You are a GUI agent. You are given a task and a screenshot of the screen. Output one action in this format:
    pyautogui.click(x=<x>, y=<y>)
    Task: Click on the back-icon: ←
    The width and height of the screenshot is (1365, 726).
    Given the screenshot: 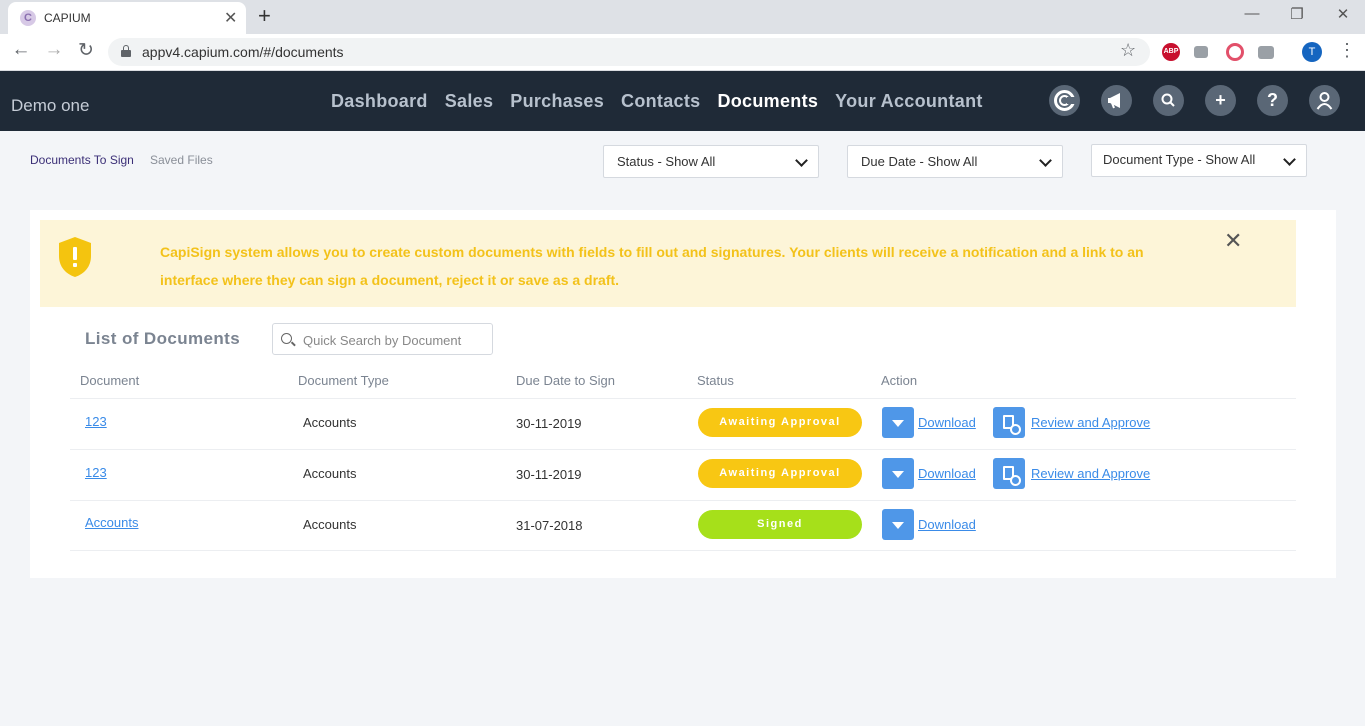 What is the action you would take?
    pyautogui.click(x=21, y=50)
    